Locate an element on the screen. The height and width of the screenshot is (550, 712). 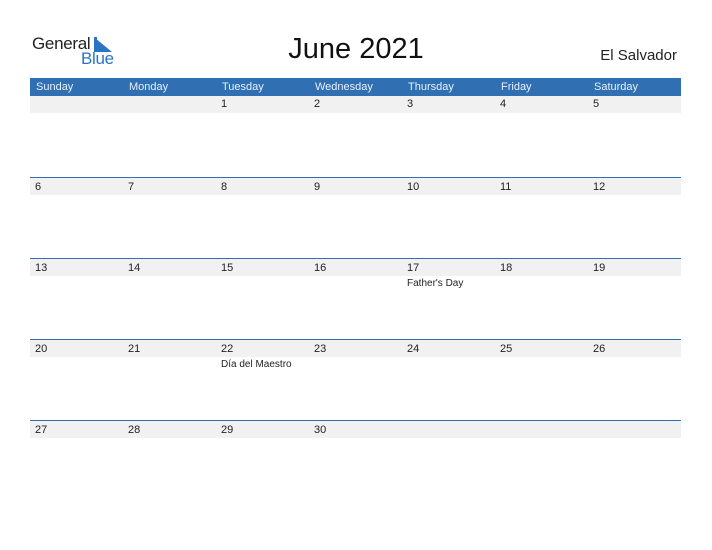
day-number: 8 is located at coordinates (224, 187).